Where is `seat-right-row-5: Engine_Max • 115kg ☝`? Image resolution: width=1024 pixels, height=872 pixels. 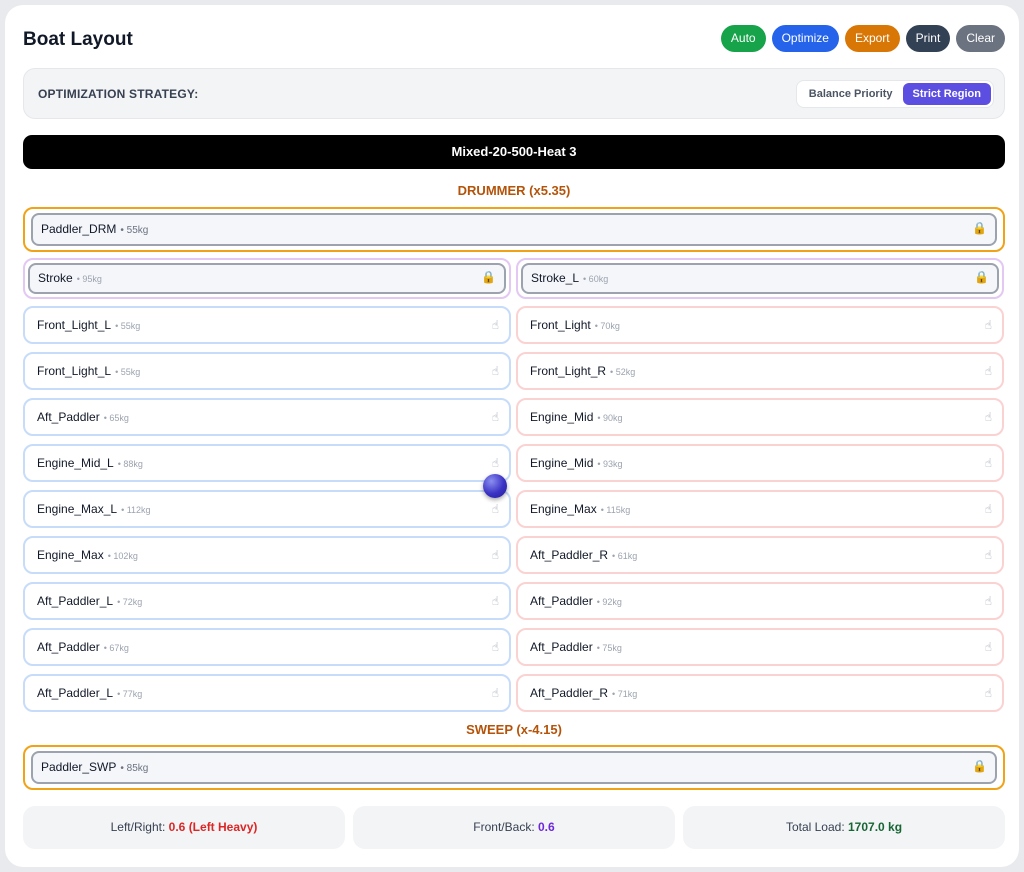 seat-right-row-5: Engine_Max • 115kg ☝ is located at coordinates (760, 509).